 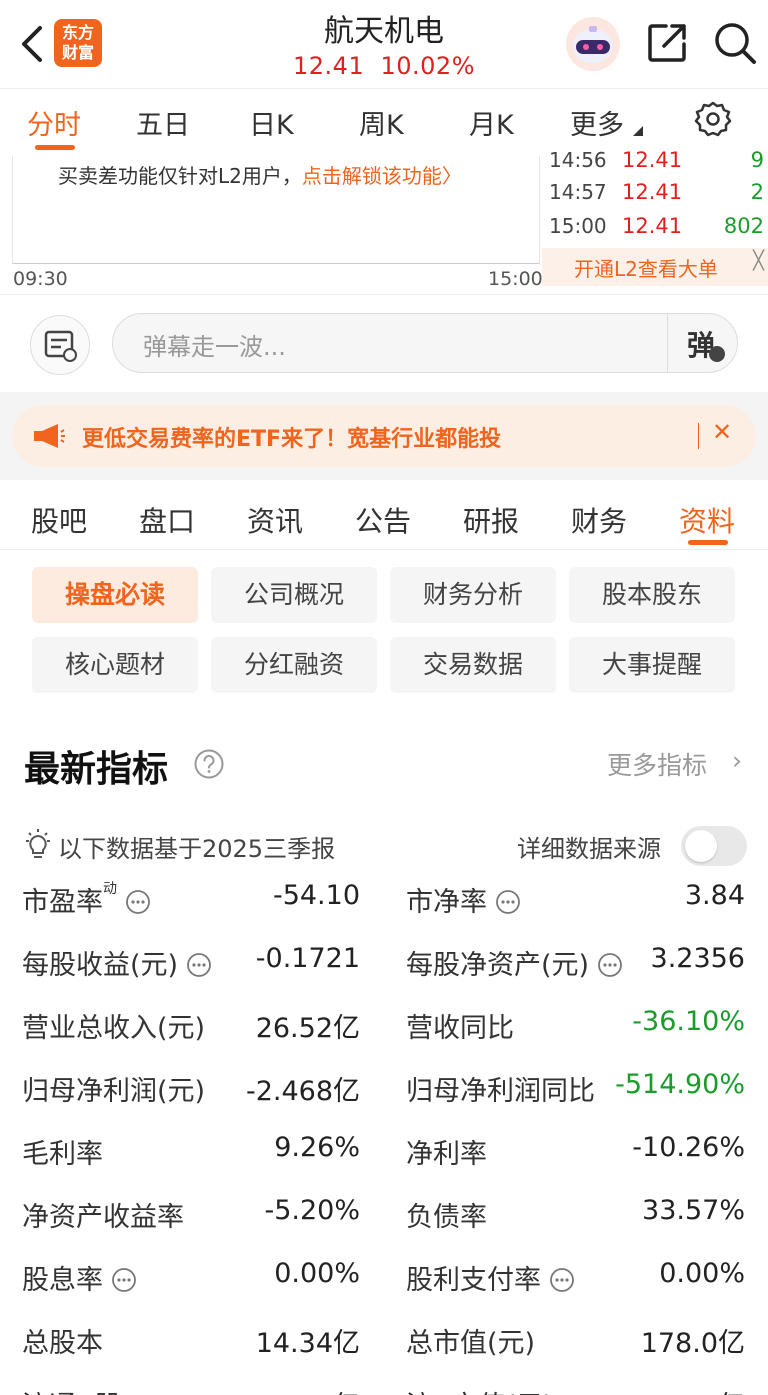 What do you see at coordinates (646, 269) in the screenshot?
I see `open-l2-label: 开通L2查看大单` at bounding box center [646, 269].